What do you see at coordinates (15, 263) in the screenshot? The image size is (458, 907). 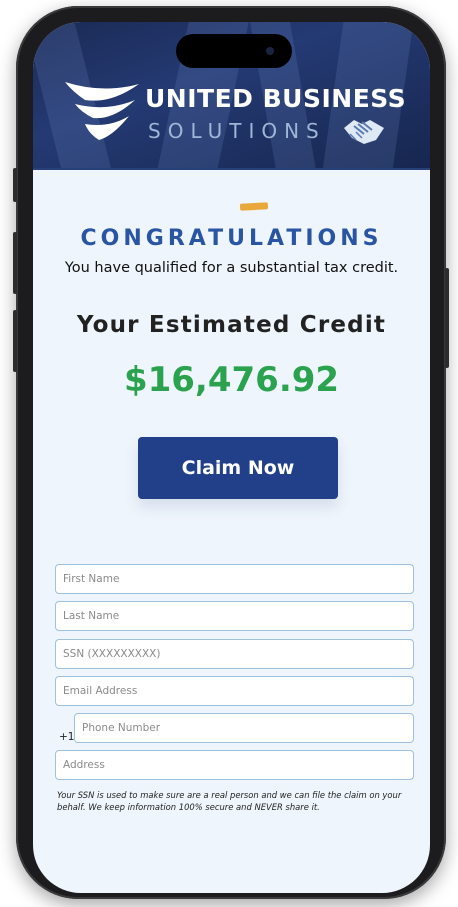 I see `volume-up-button` at bounding box center [15, 263].